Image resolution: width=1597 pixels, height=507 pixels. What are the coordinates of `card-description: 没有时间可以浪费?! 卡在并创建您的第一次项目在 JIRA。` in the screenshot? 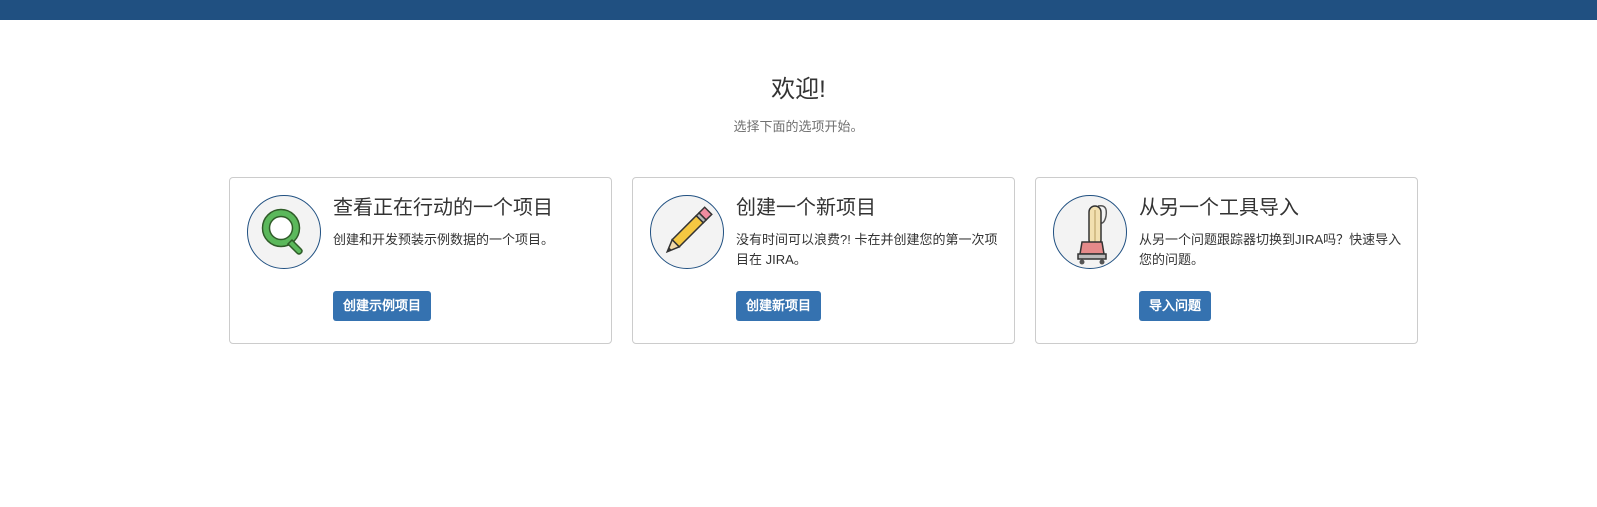 It's located at (867, 249).